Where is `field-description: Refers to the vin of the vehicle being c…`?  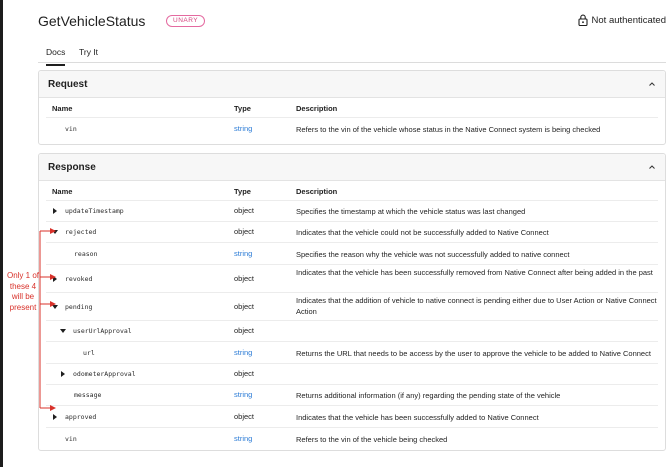
field-description: Refers to the vin of the vehicle being c… is located at coordinates (372, 439).